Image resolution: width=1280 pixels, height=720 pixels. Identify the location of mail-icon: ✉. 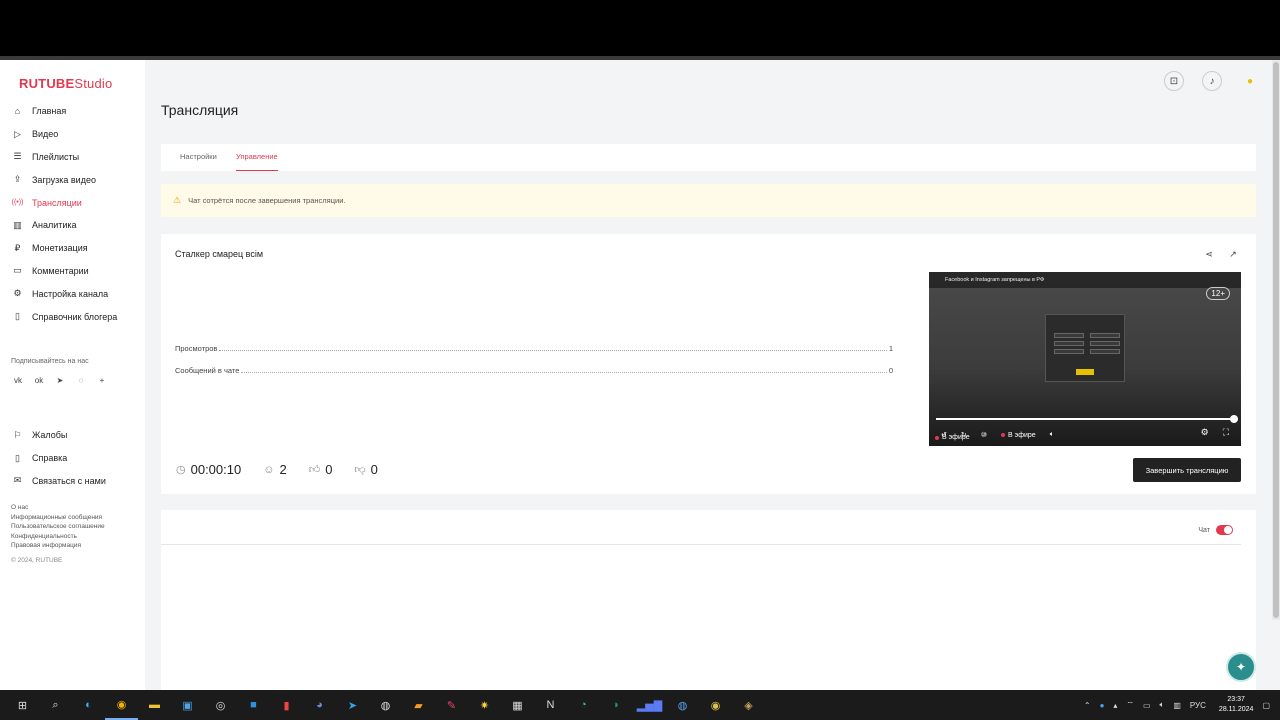
(17, 480).